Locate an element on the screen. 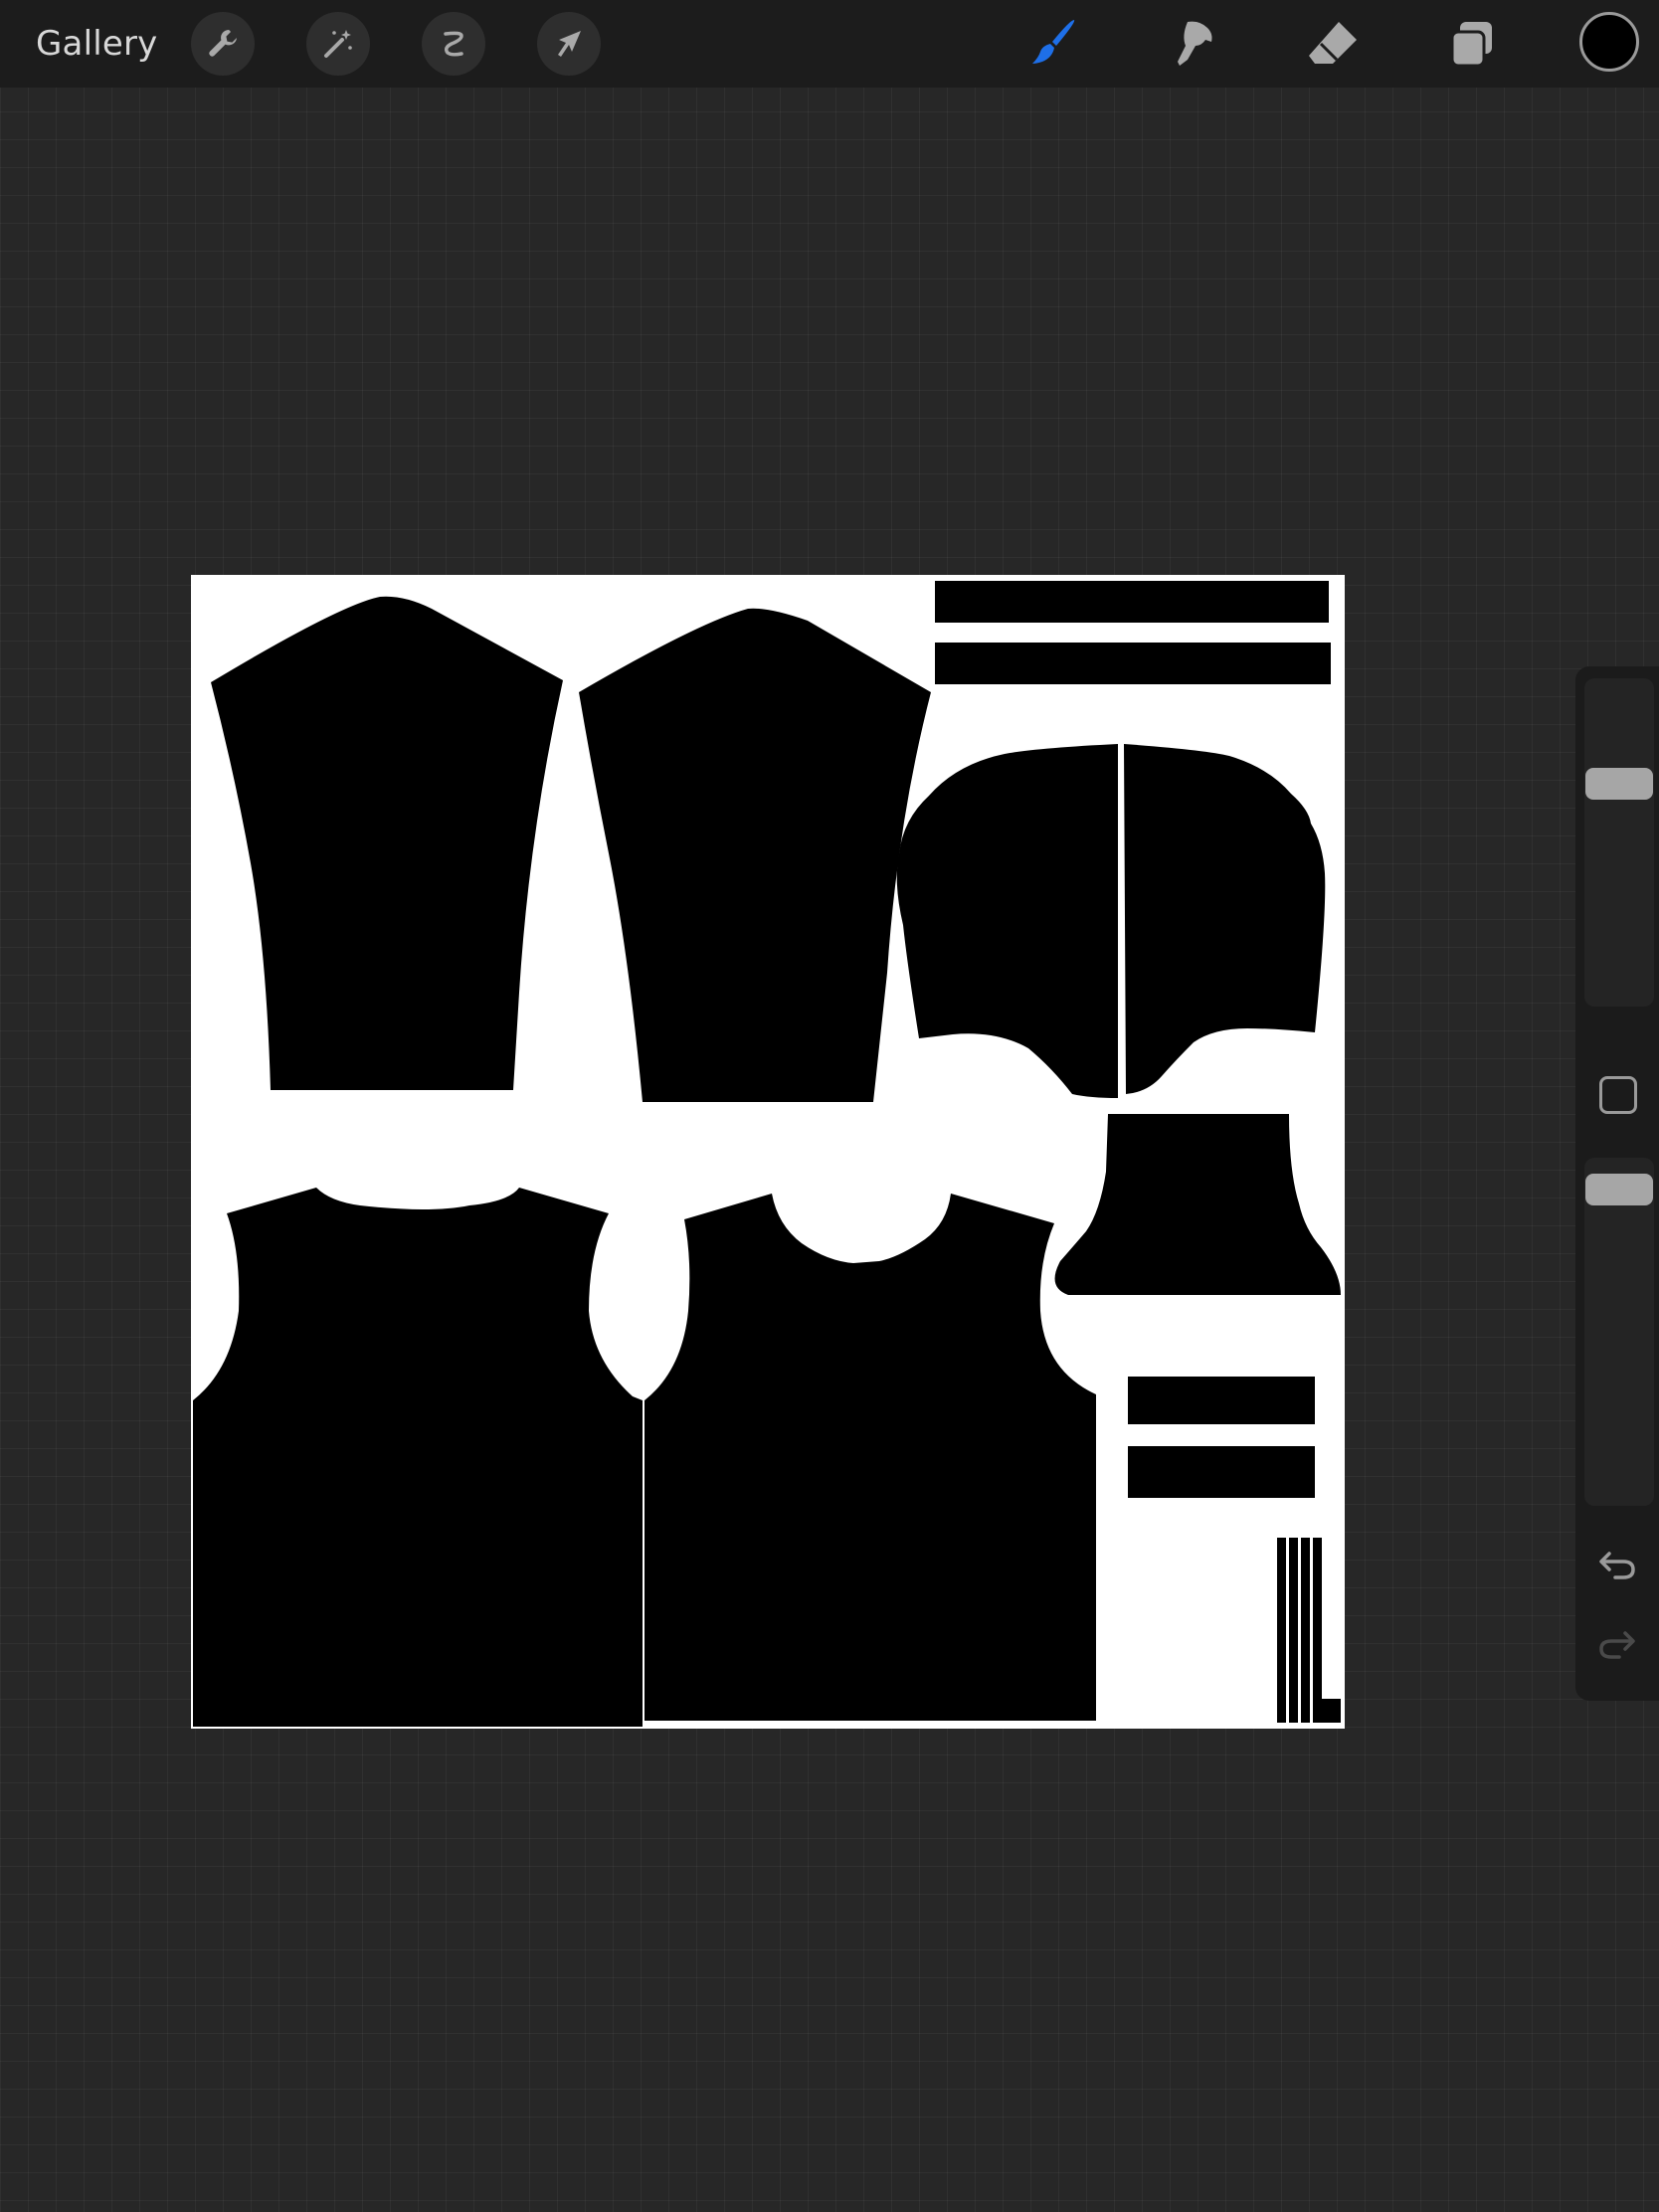 Image resolution: width=1659 pixels, height=2212 pixels. redo-icon is located at coordinates (1617, 1645).